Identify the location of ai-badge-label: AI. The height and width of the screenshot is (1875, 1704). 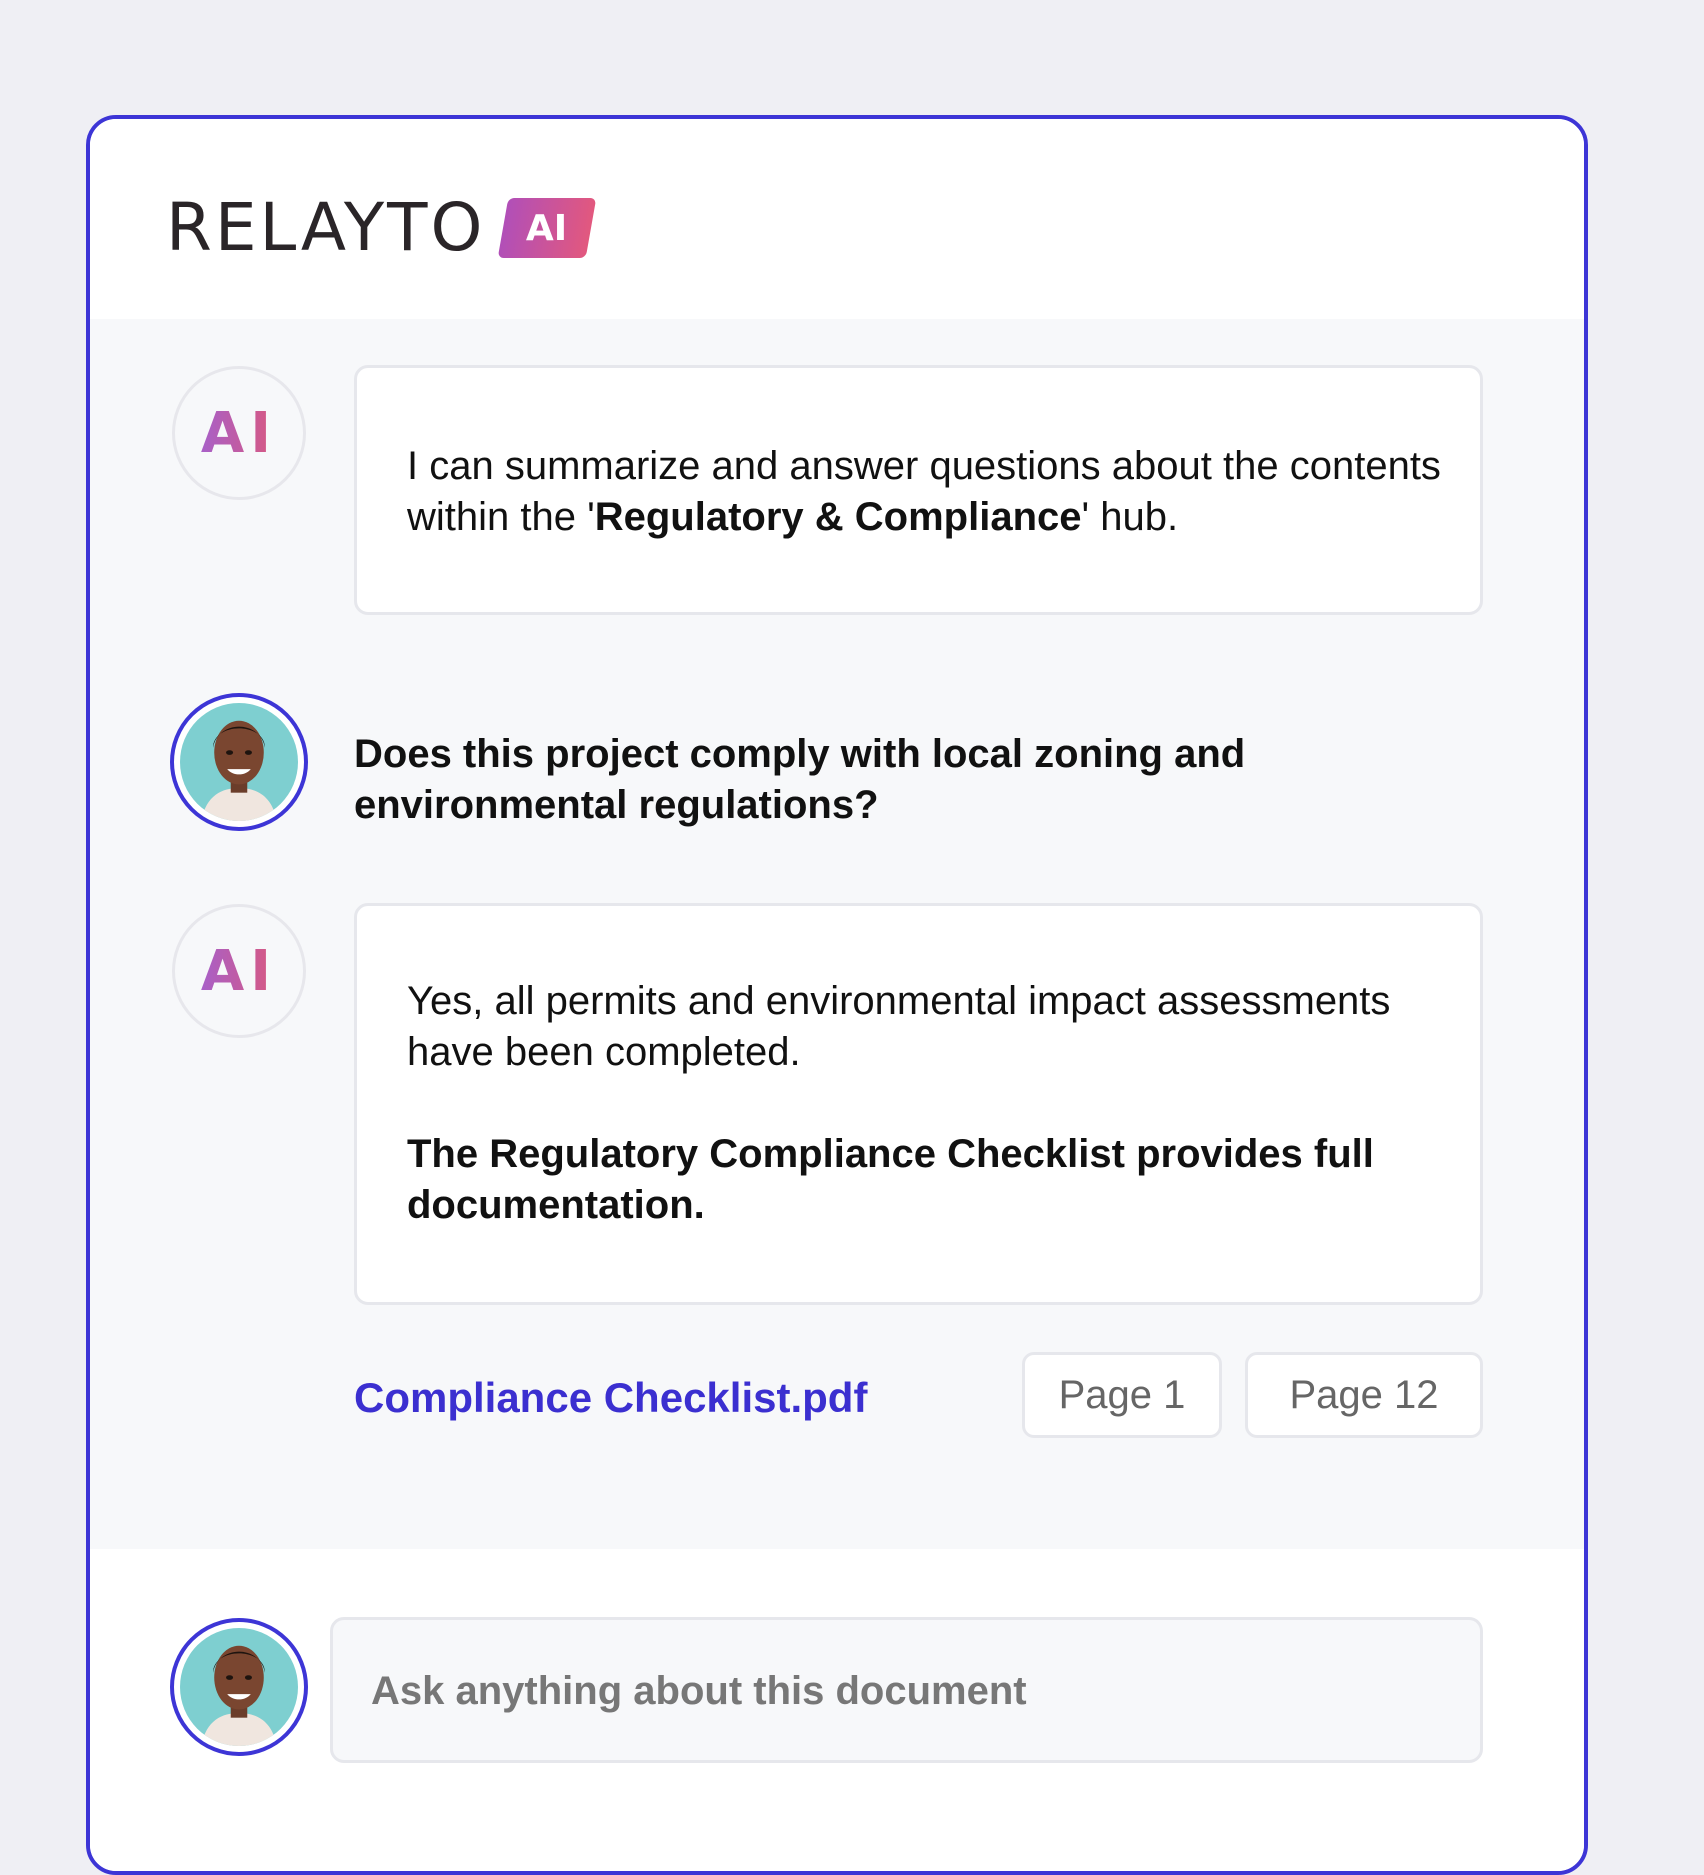
(547, 228).